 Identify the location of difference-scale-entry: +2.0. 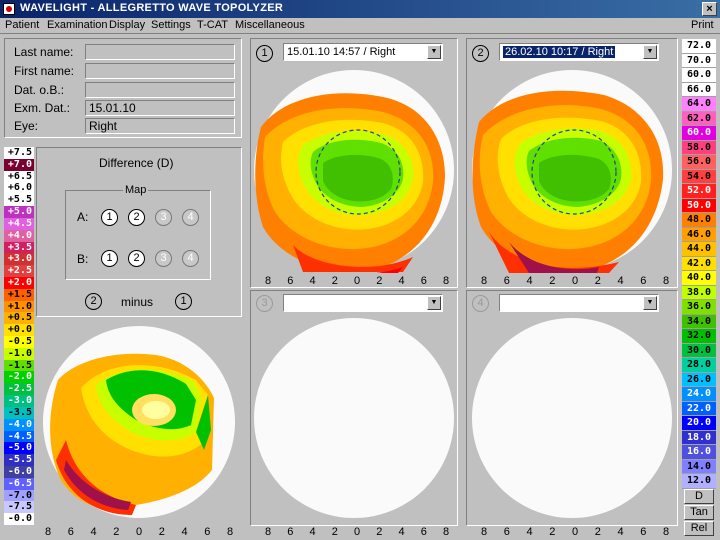
(19, 282).